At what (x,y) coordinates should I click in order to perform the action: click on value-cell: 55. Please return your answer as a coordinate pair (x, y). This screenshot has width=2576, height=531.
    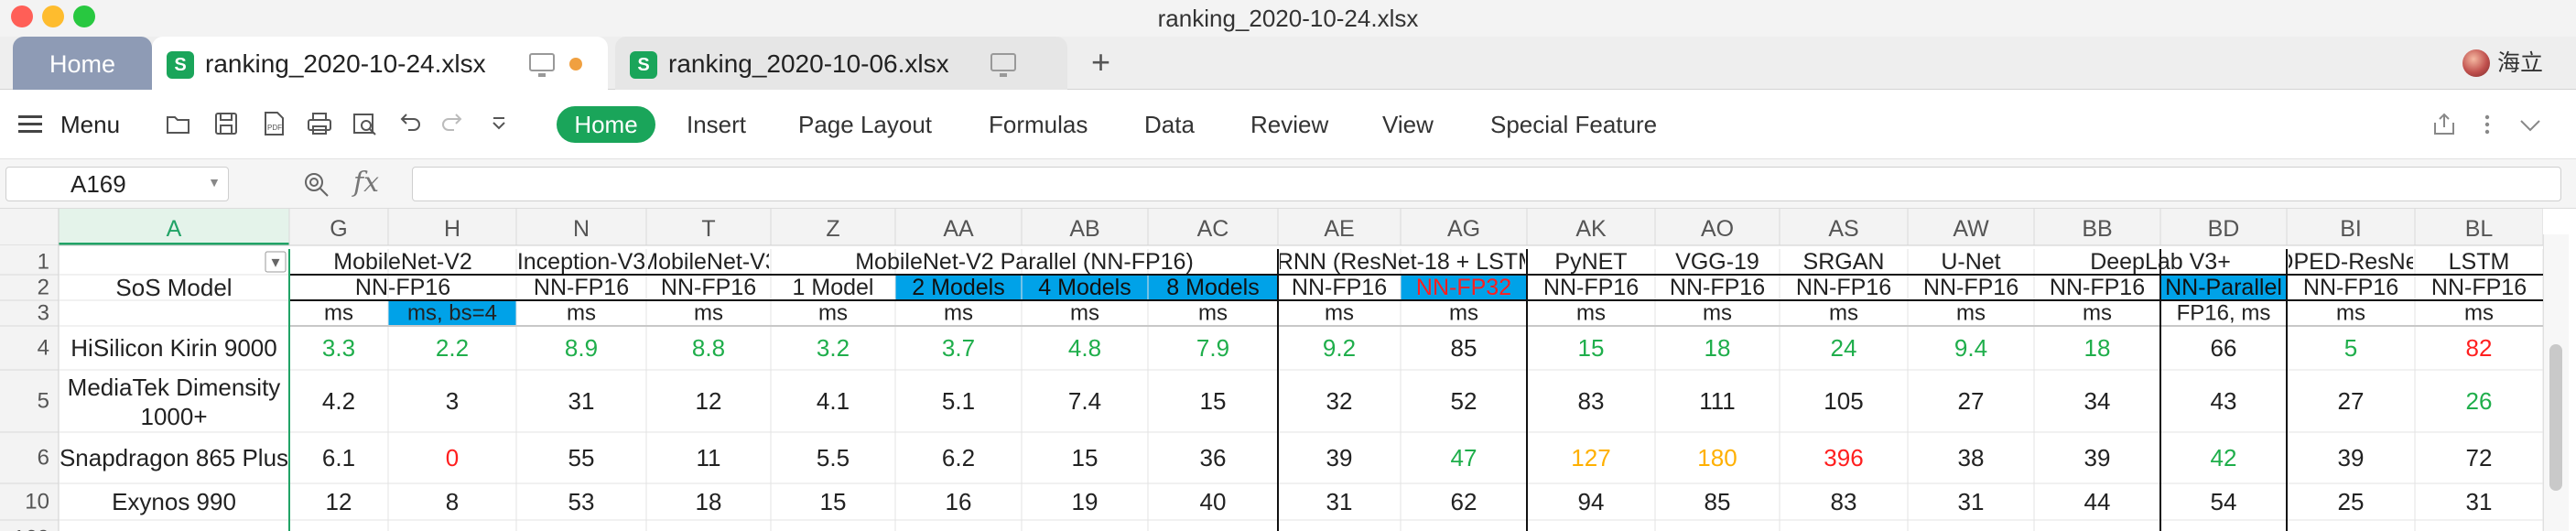
    Looking at the image, I should click on (581, 457).